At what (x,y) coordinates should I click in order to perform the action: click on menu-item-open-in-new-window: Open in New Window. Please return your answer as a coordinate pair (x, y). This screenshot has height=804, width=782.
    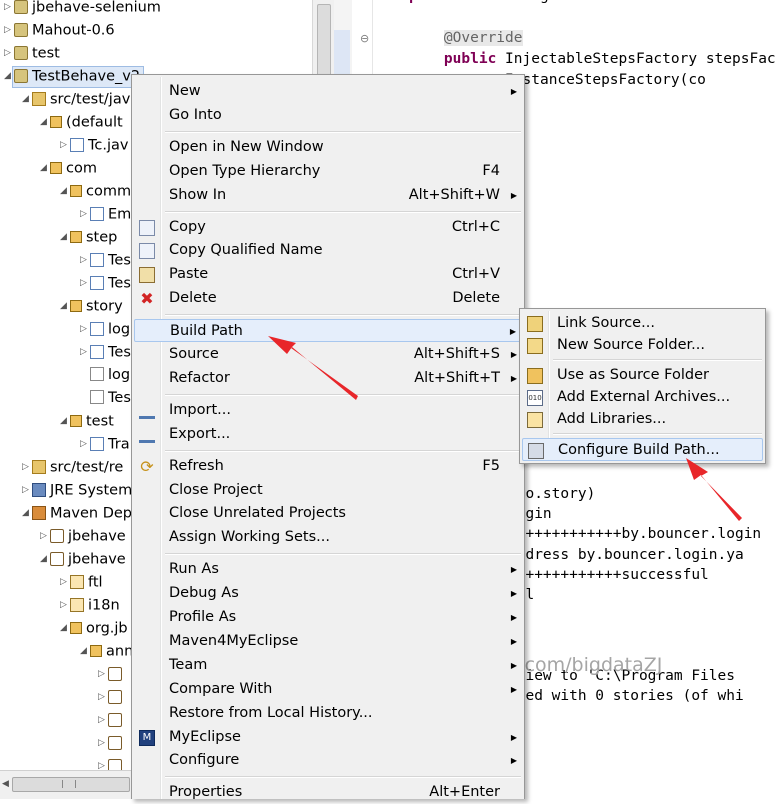
    Looking at the image, I should click on (328, 147).